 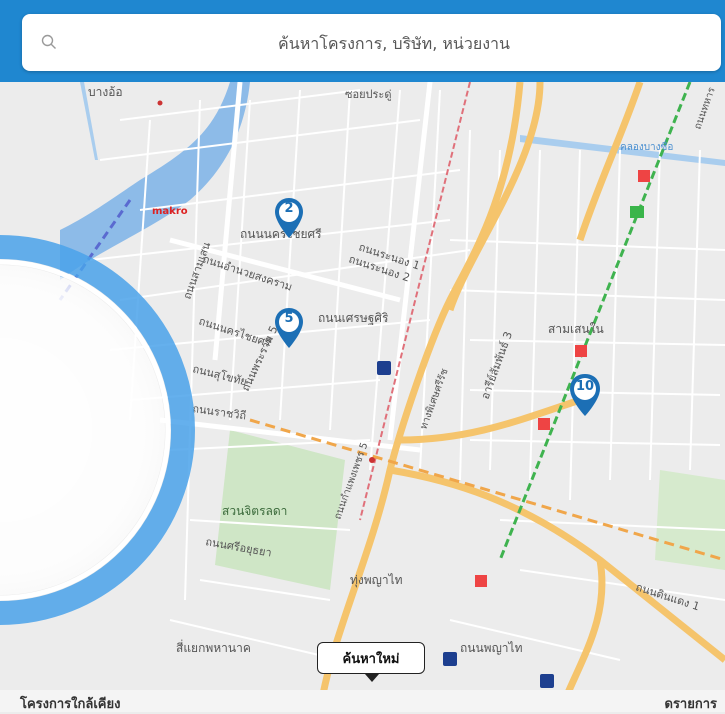 I want to click on map-label: makro, so click(x=170, y=211).